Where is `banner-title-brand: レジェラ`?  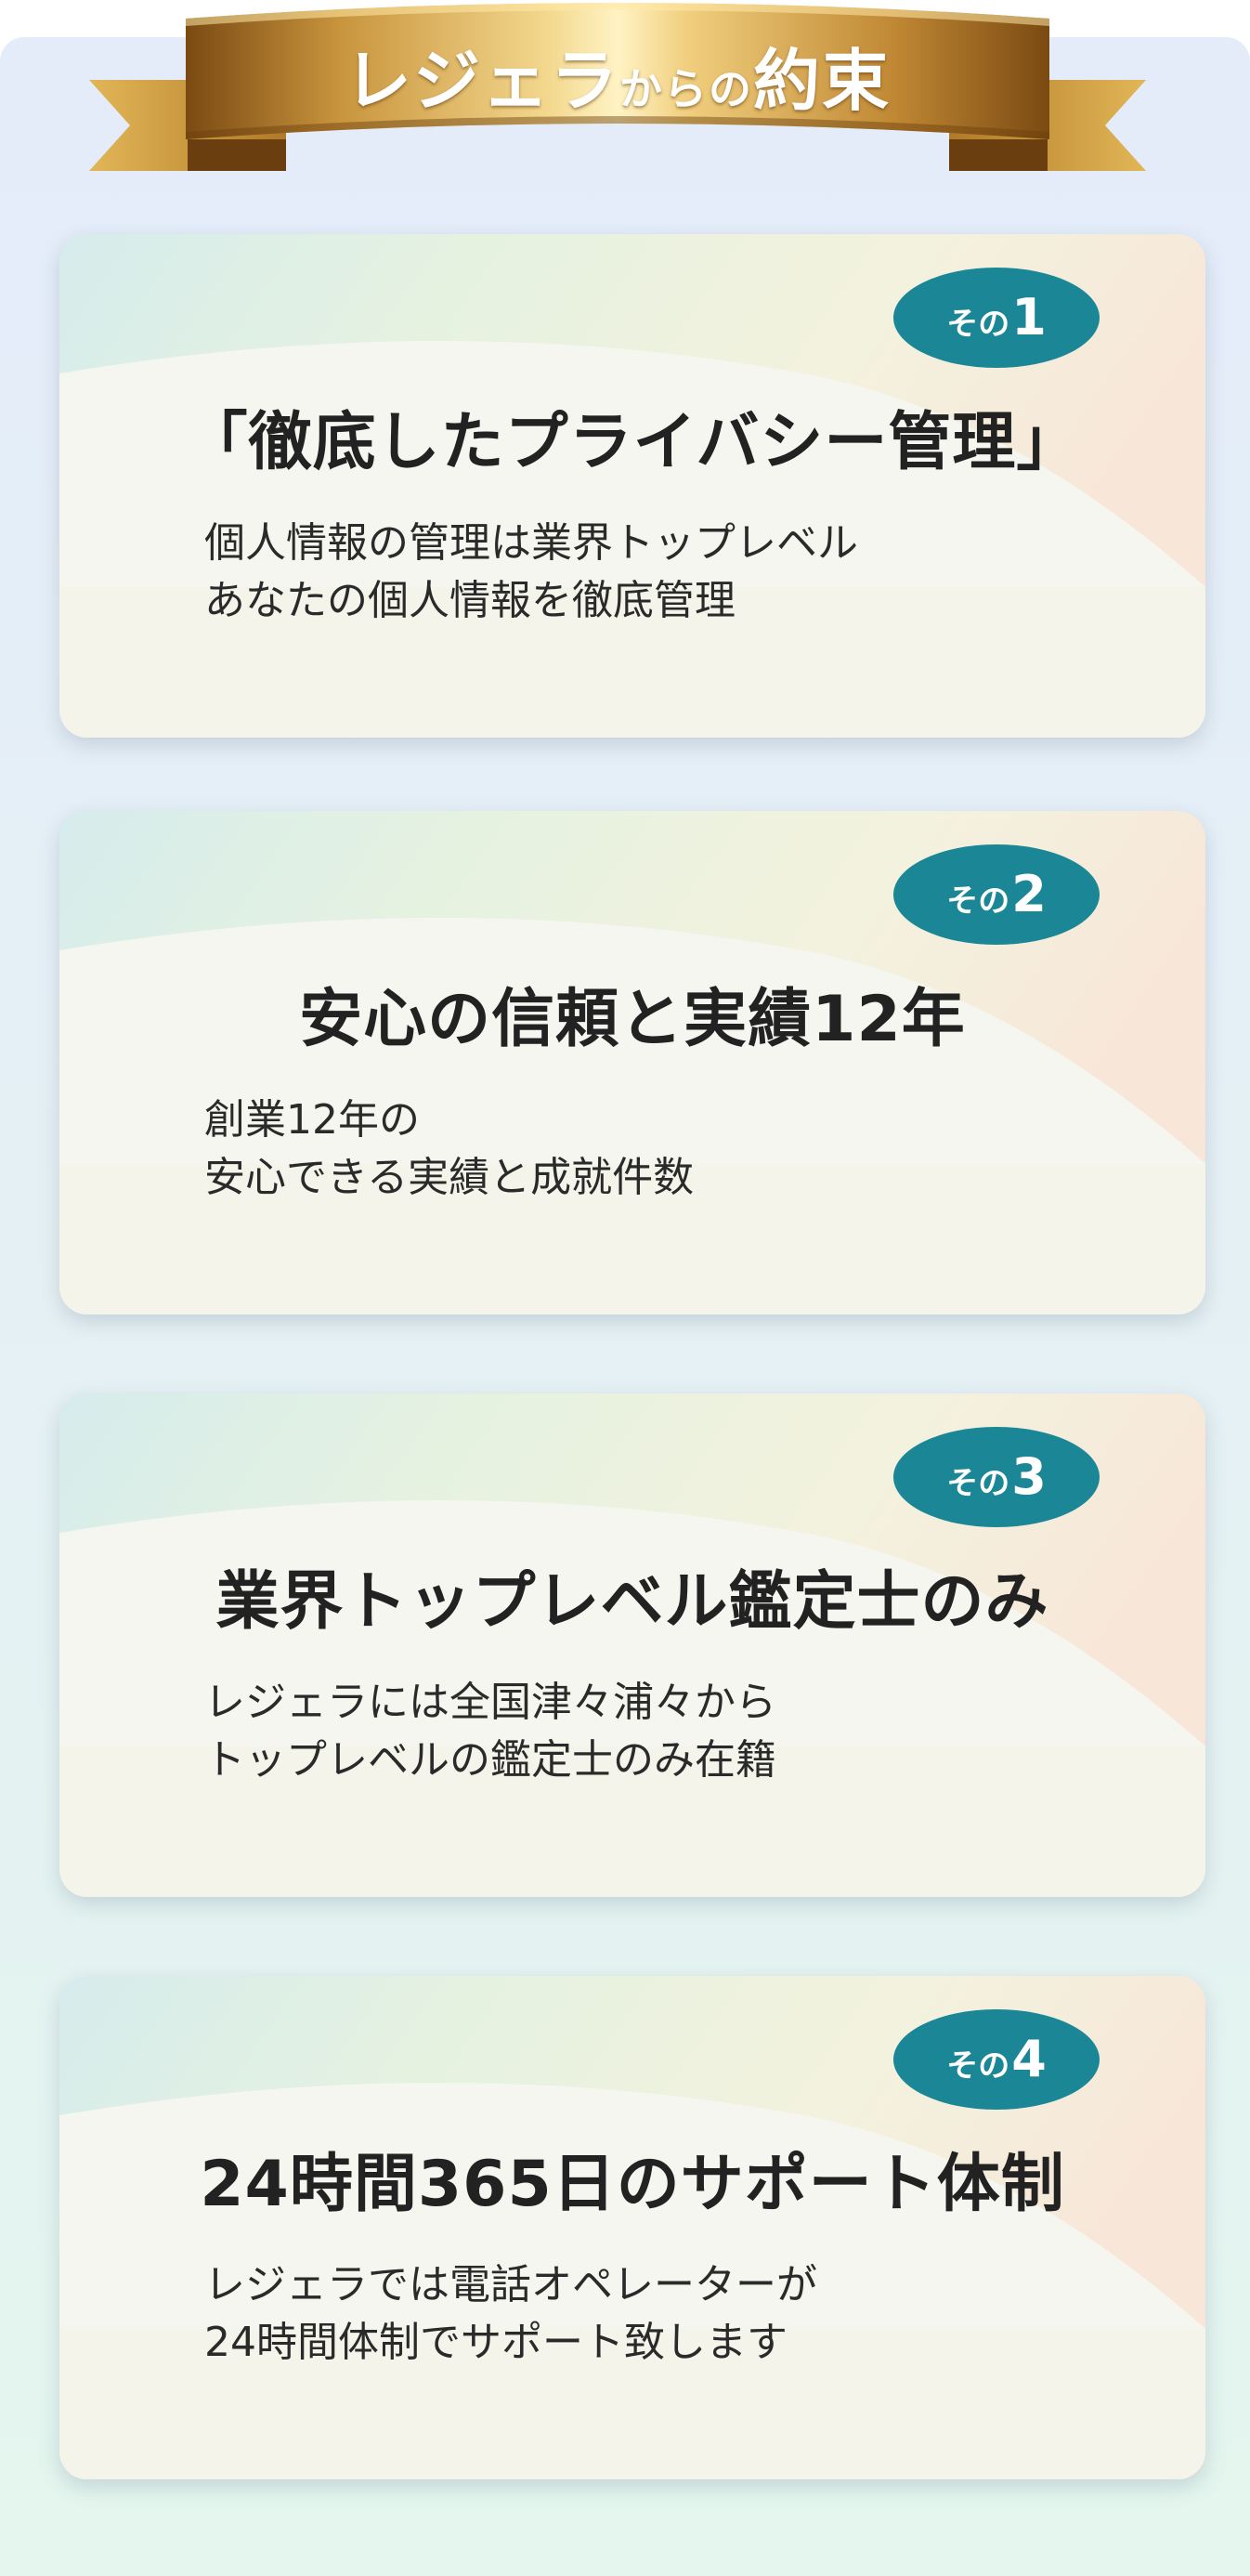
banner-title-brand: レジェラ is located at coordinates (481, 81).